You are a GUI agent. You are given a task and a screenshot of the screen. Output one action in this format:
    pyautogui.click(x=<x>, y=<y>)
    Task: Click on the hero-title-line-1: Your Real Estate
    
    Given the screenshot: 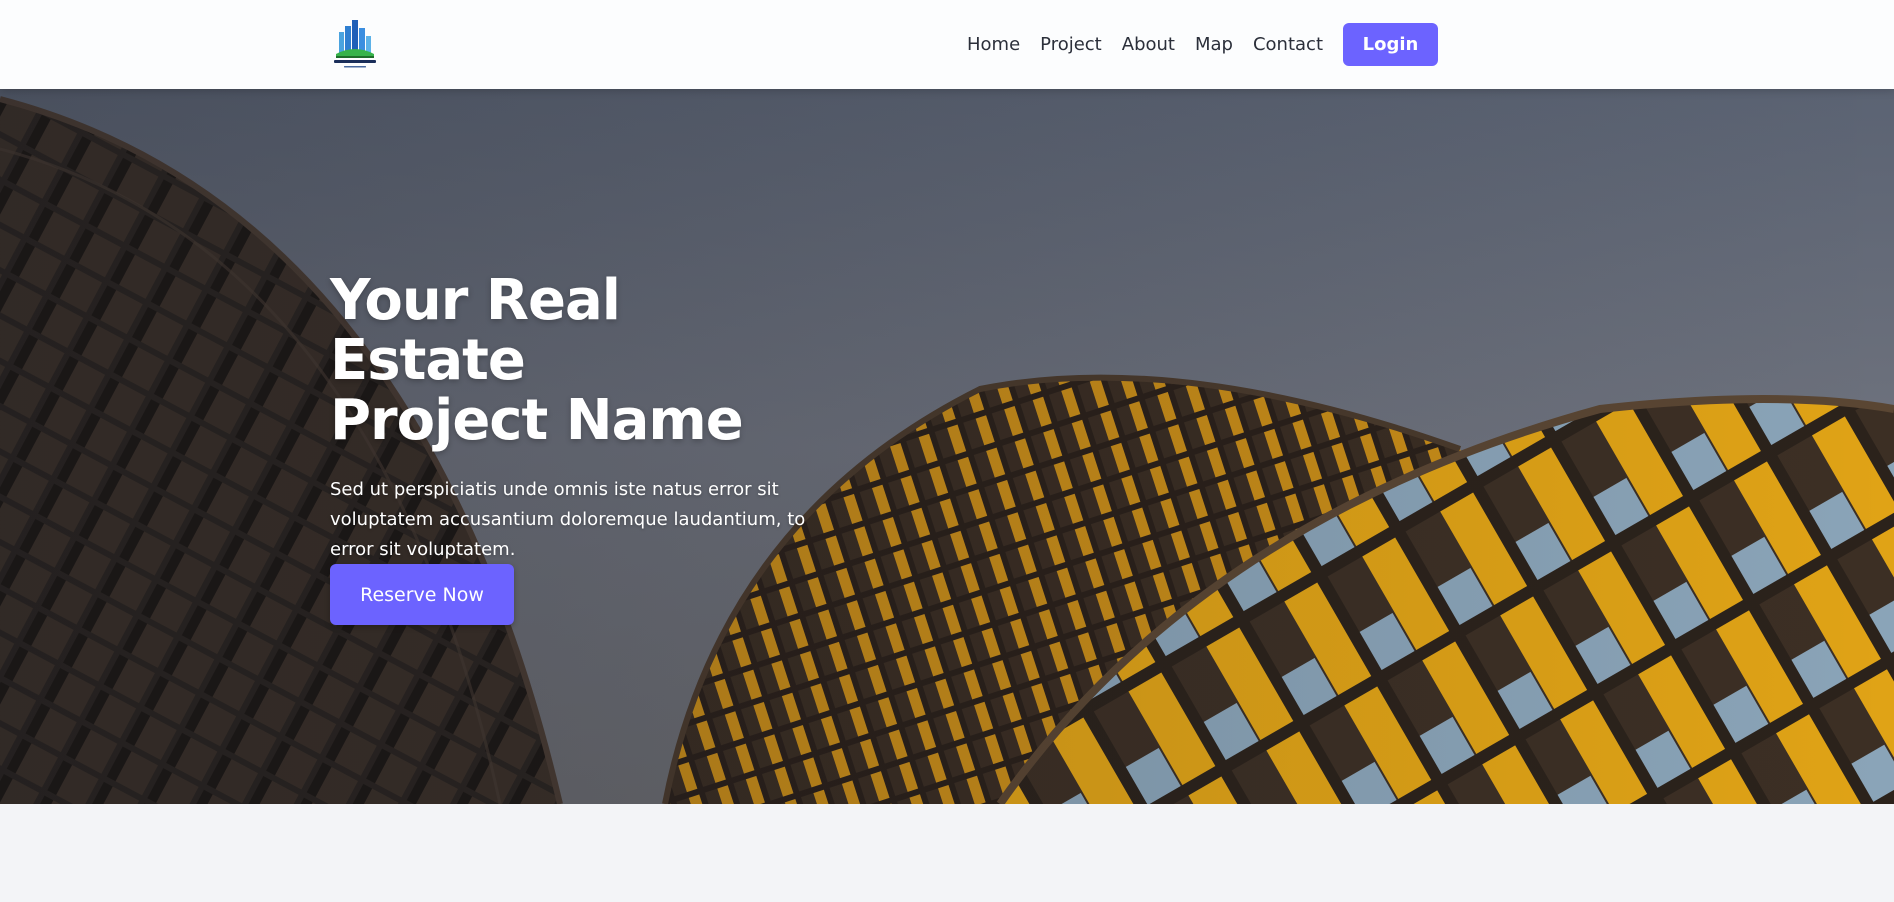 What is the action you would take?
    pyautogui.click(x=475, y=330)
    